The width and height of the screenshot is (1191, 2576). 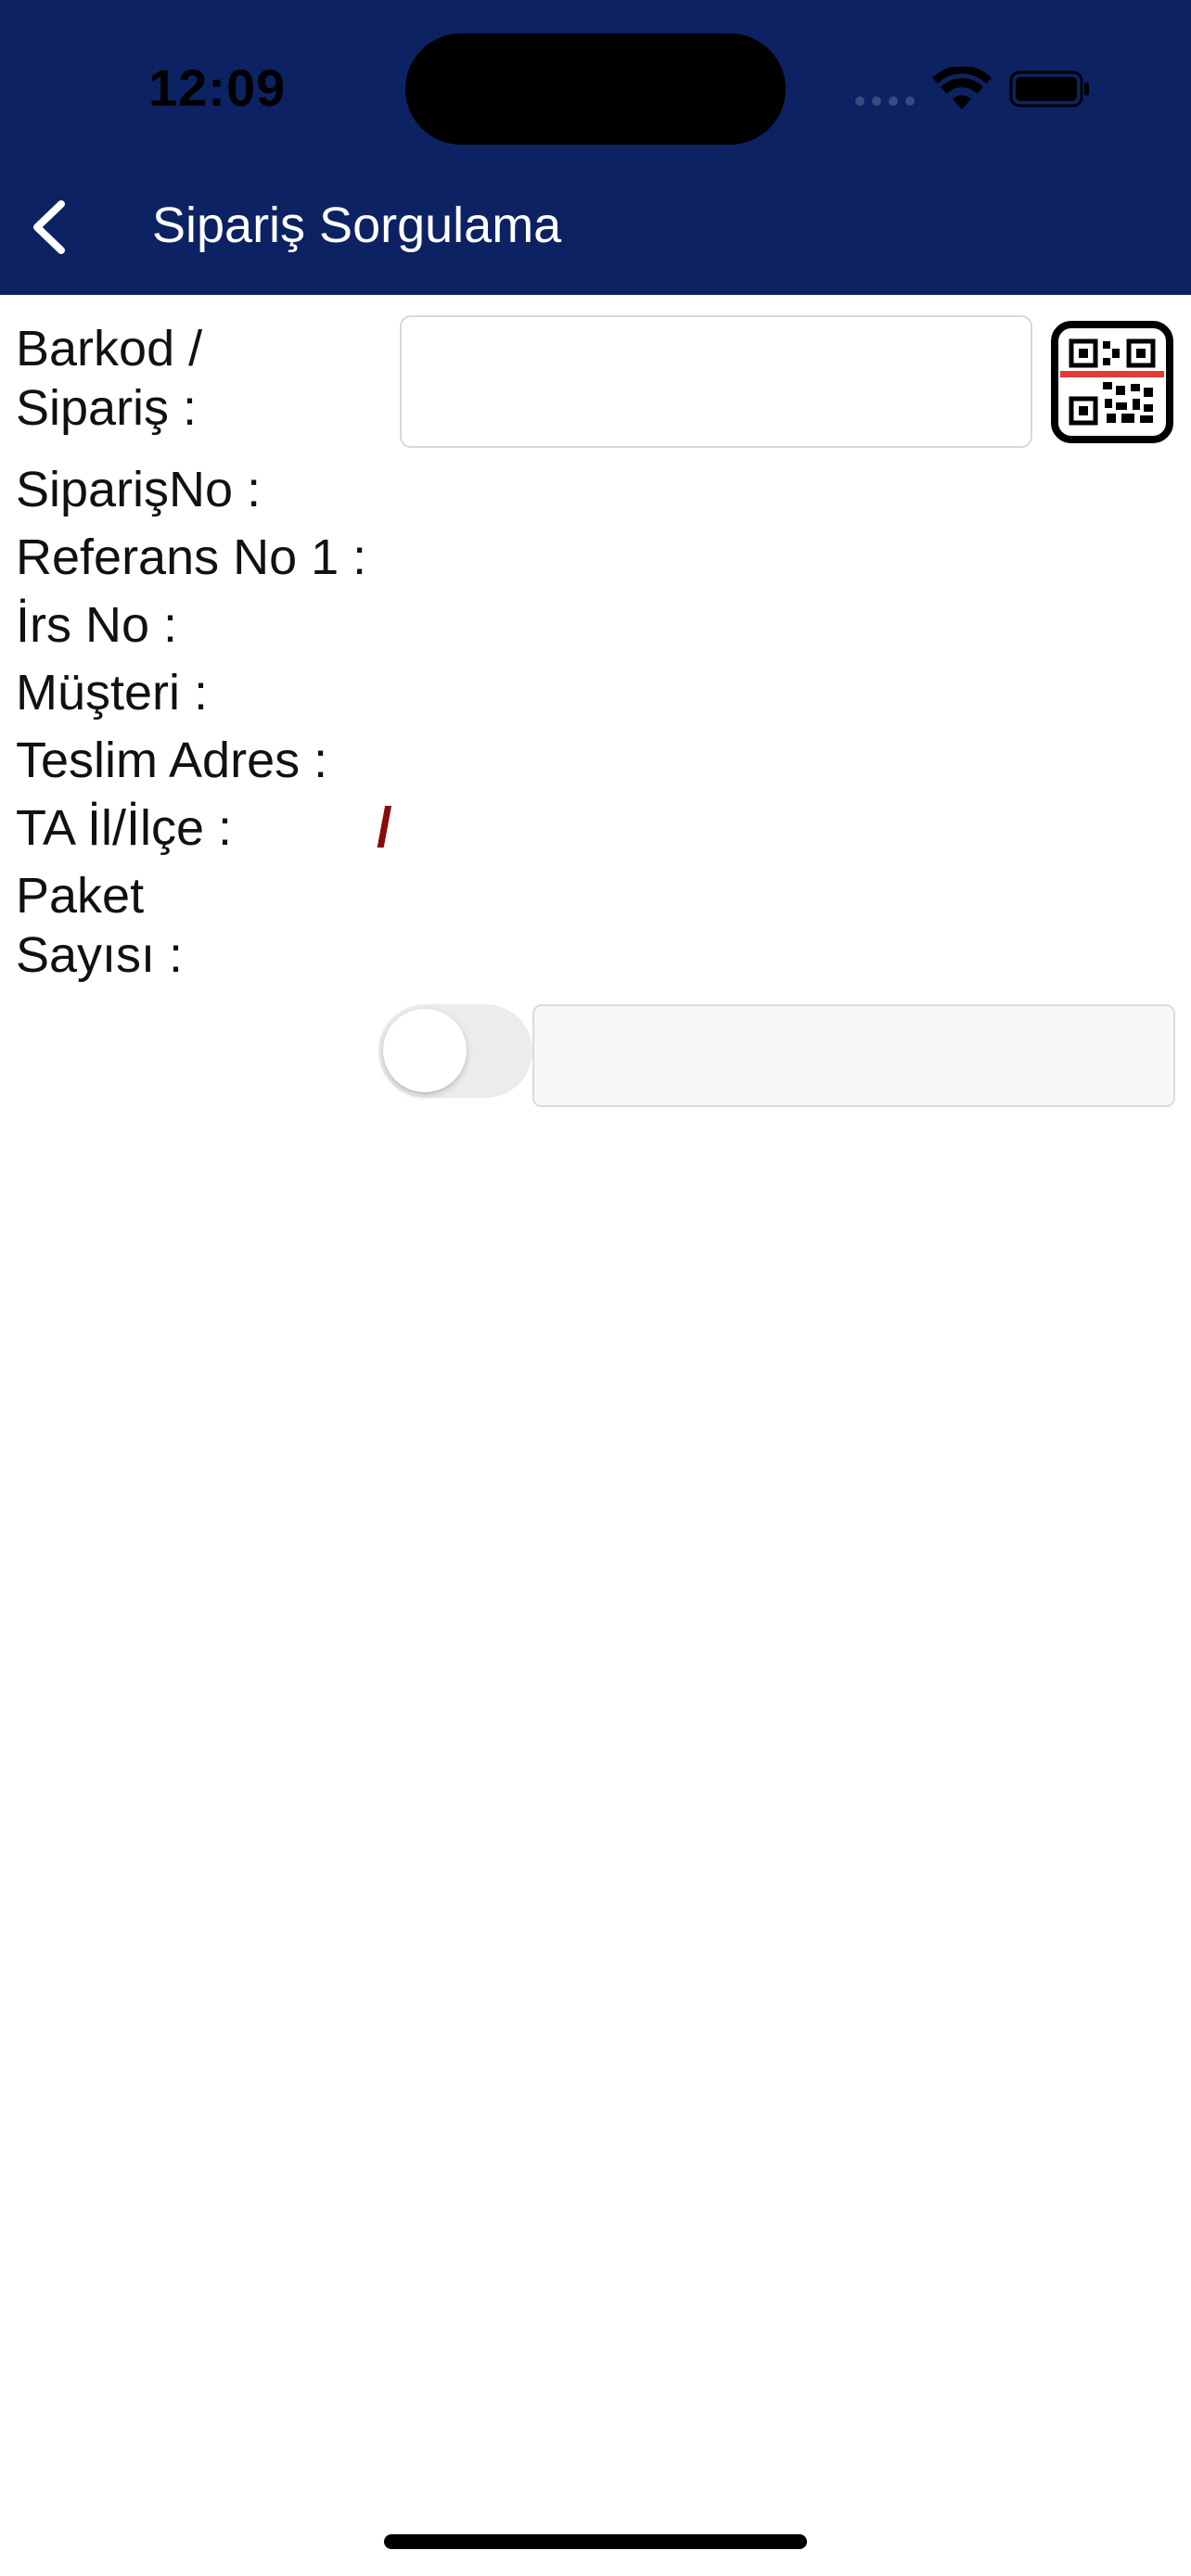 What do you see at coordinates (357, 226) in the screenshot?
I see `page-title: Sipariş Sorgulama` at bounding box center [357, 226].